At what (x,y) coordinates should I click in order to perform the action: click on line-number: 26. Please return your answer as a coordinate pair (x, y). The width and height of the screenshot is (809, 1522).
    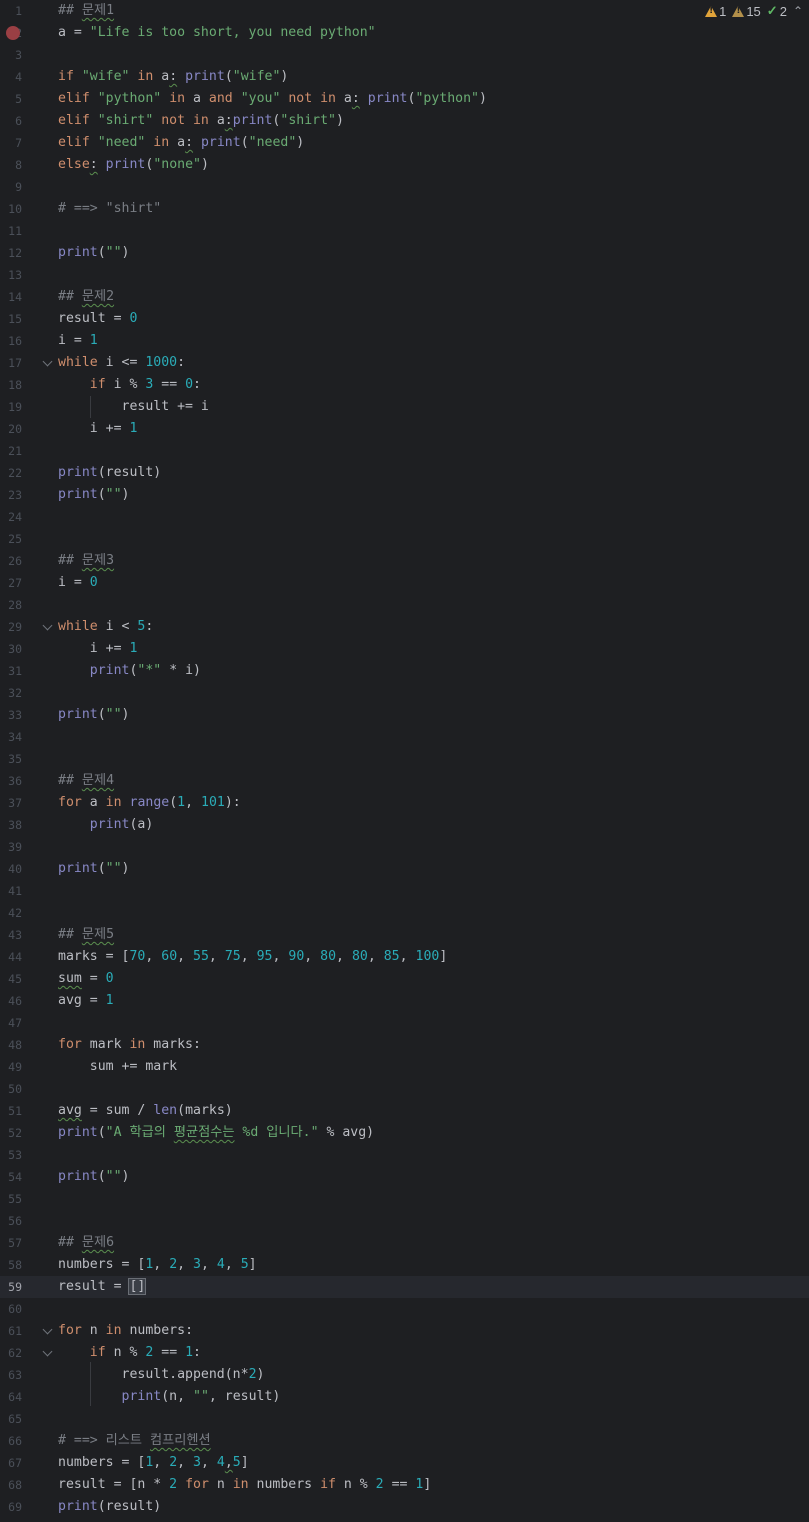
    Looking at the image, I should click on (11, 561).